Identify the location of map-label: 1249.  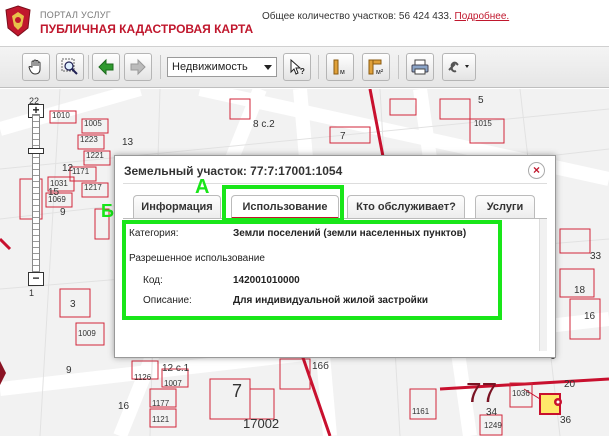
(493, 425).